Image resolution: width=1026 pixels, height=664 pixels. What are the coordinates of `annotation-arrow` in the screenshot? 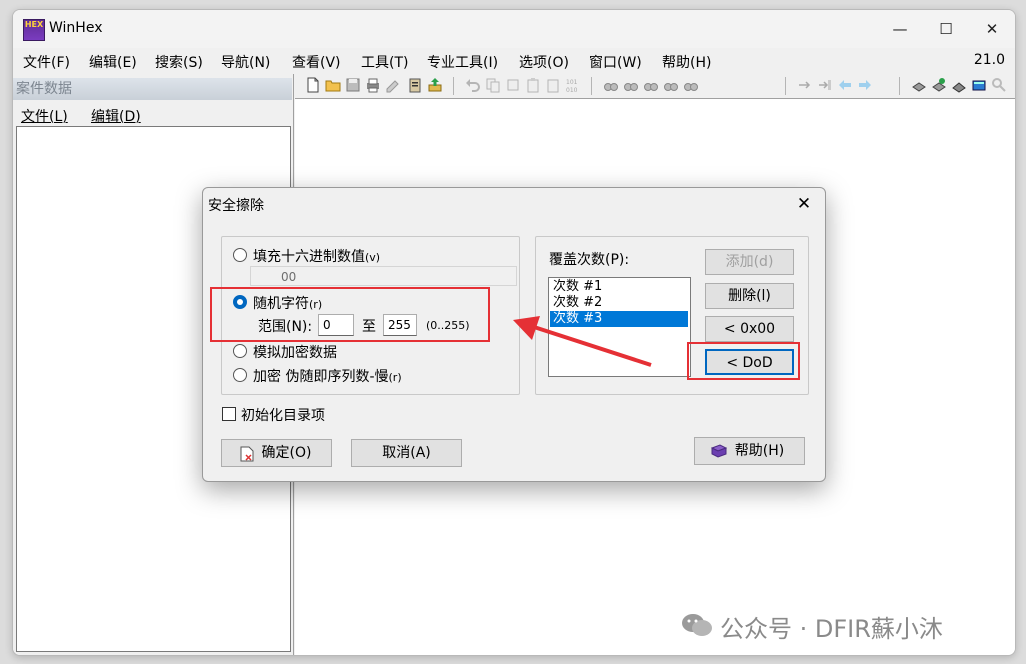 It's located at (582, 341).